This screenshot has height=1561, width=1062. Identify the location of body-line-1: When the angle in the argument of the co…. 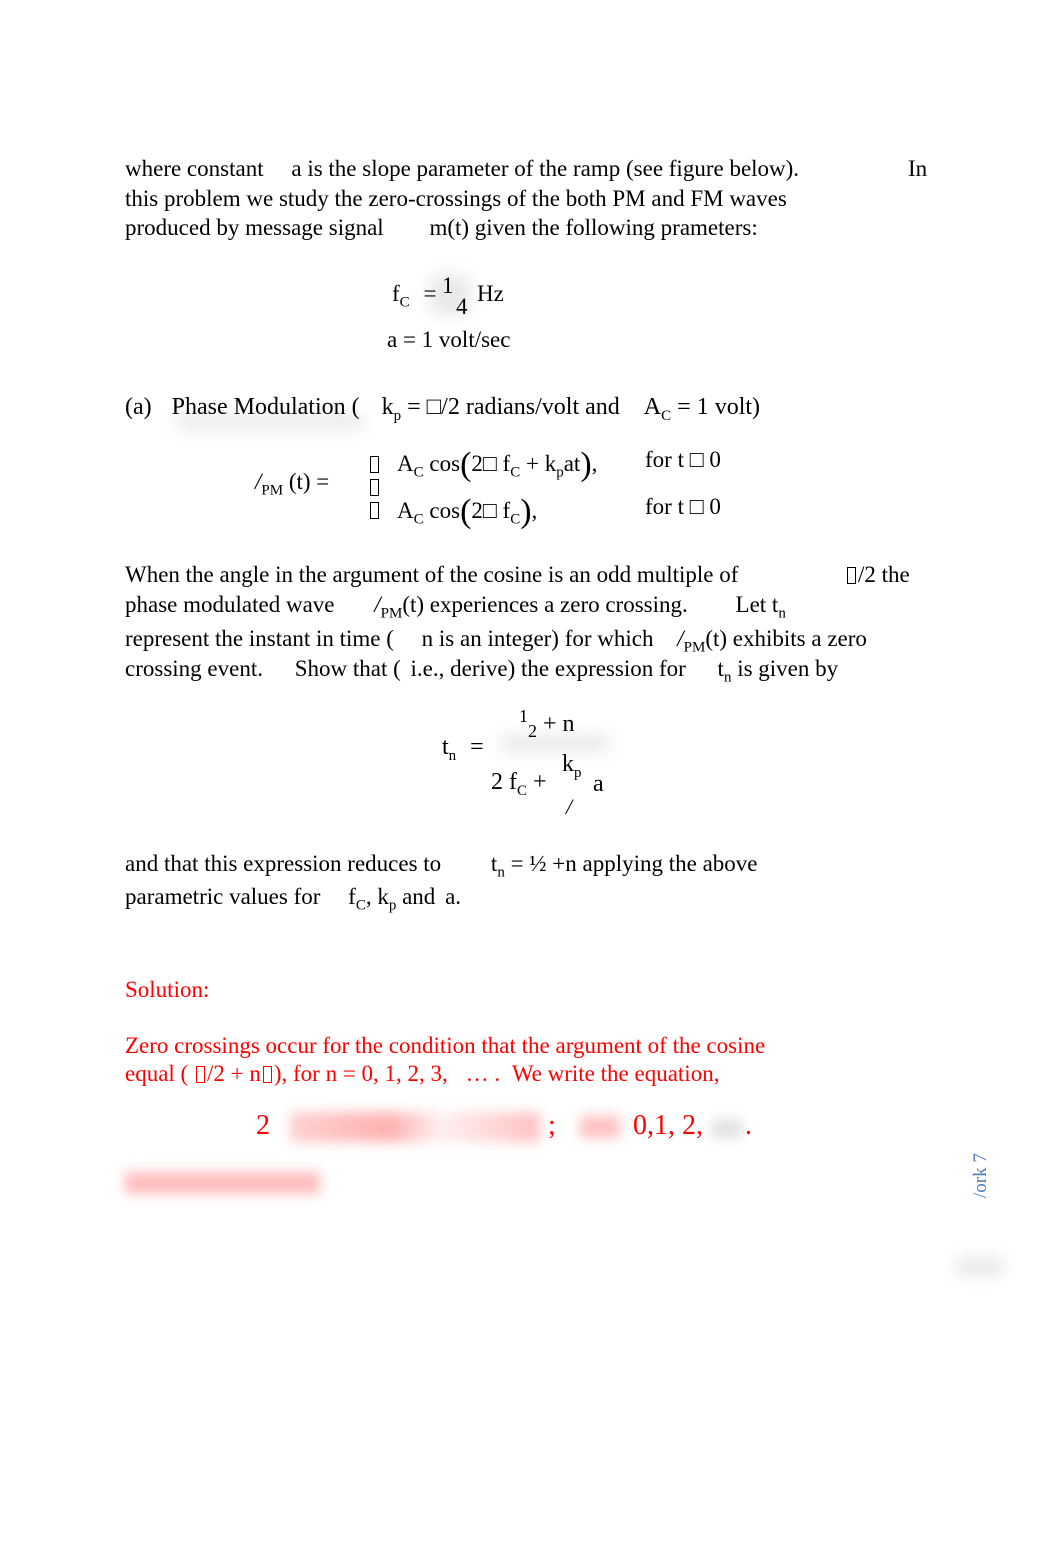
(432, 574).